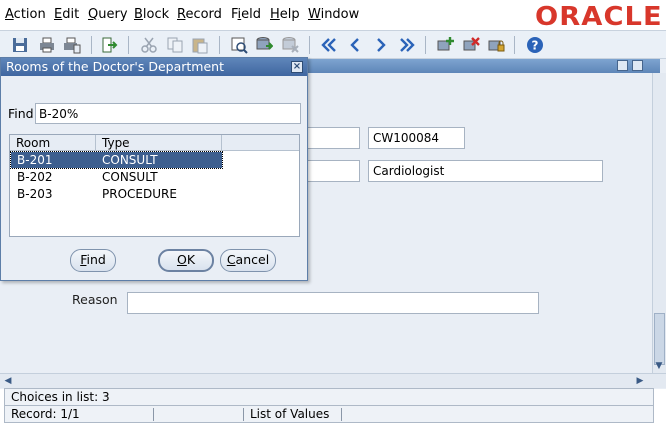 The width and height of the screenshot is (666, 429). I want to click on menu-help: Help, so click(285, 14).